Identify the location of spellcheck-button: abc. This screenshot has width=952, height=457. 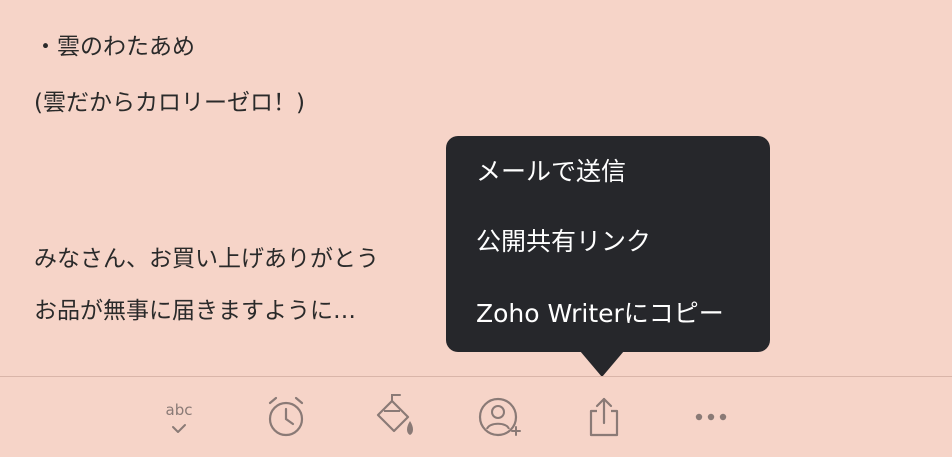
(179, 417).